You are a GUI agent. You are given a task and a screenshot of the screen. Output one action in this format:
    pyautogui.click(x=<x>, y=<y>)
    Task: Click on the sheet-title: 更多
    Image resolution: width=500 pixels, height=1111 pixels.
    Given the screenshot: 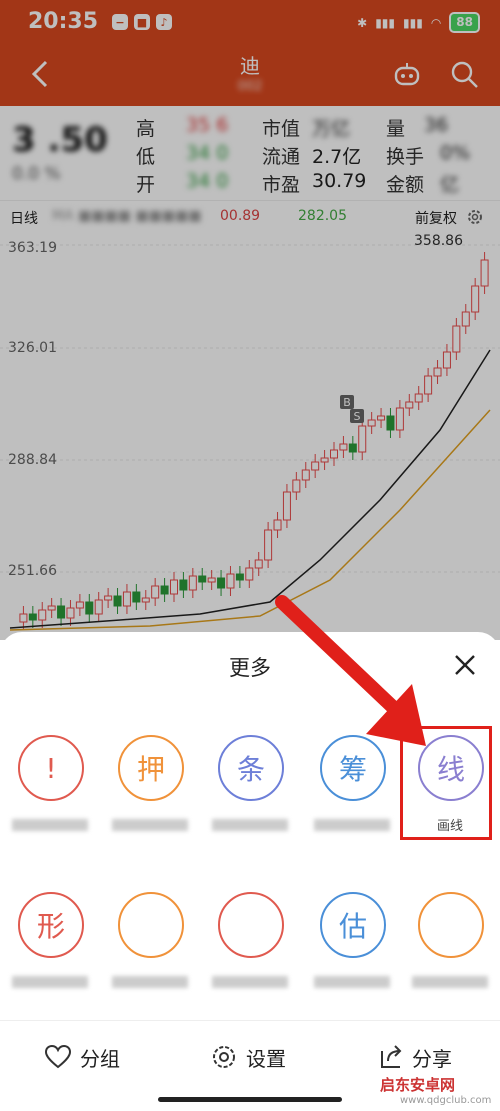 What is the action you would take?
    pyautogui.click(x=250, y=668)
    